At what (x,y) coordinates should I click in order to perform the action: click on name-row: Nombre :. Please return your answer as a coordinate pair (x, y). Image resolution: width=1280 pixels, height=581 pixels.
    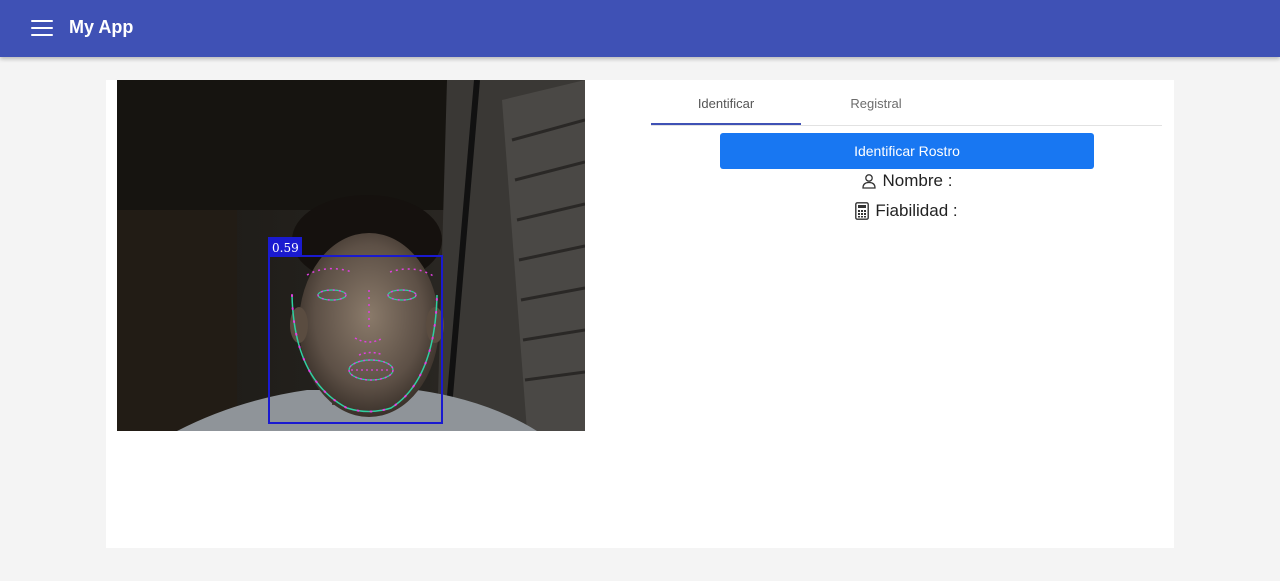
    Looking at the image, I should click on (906, 181).